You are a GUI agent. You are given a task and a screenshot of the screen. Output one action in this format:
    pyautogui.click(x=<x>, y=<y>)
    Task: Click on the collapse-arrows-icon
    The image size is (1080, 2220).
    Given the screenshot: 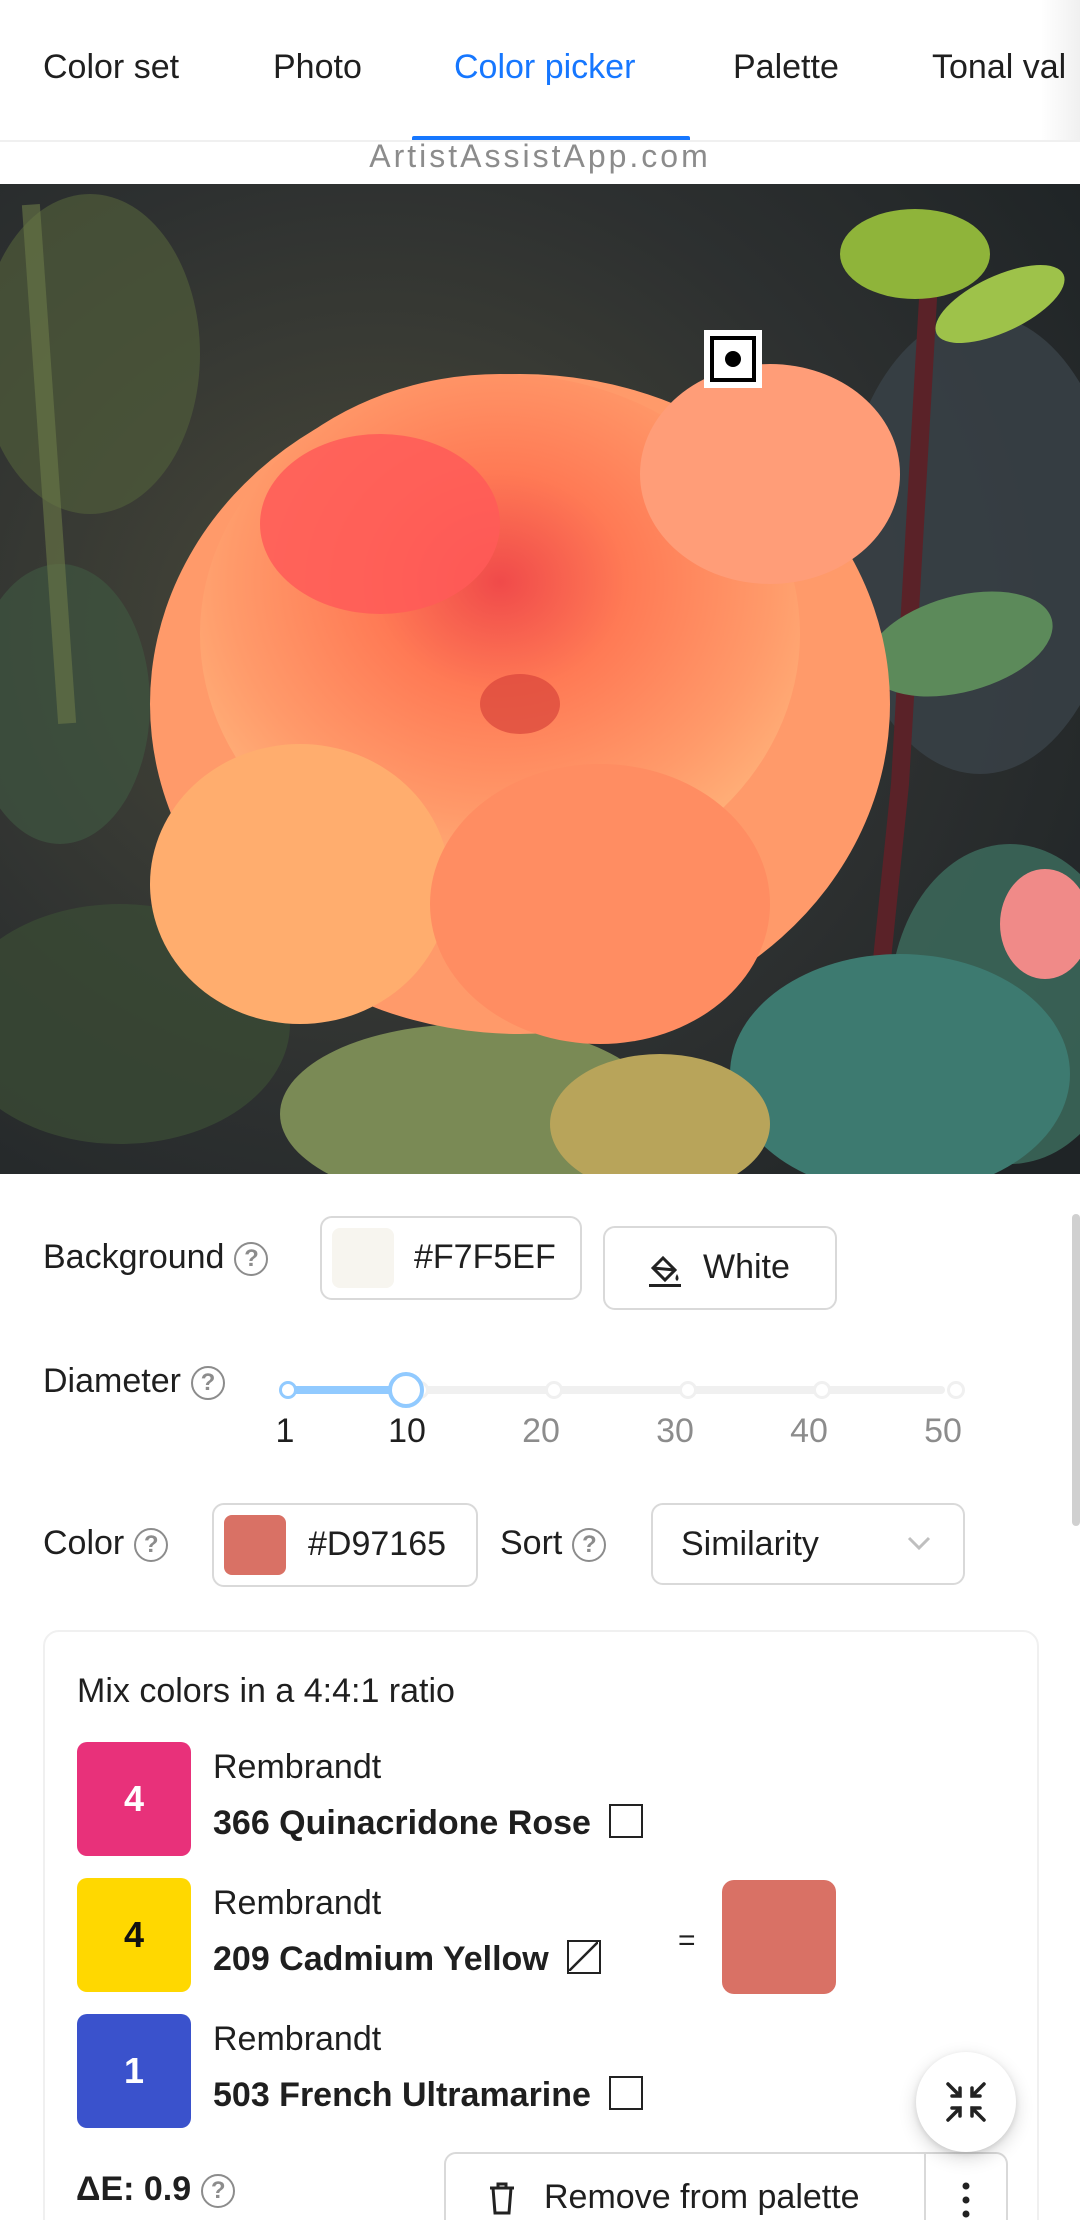 What is the action you would take?
    pyautogui.click(x=966, y=2102)
    